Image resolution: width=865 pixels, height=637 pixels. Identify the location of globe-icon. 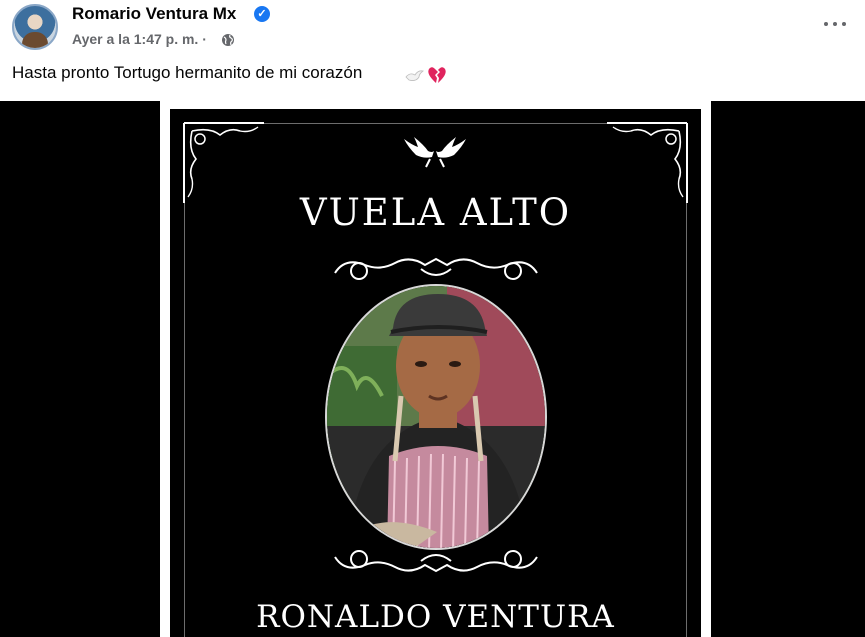
(228, 40).